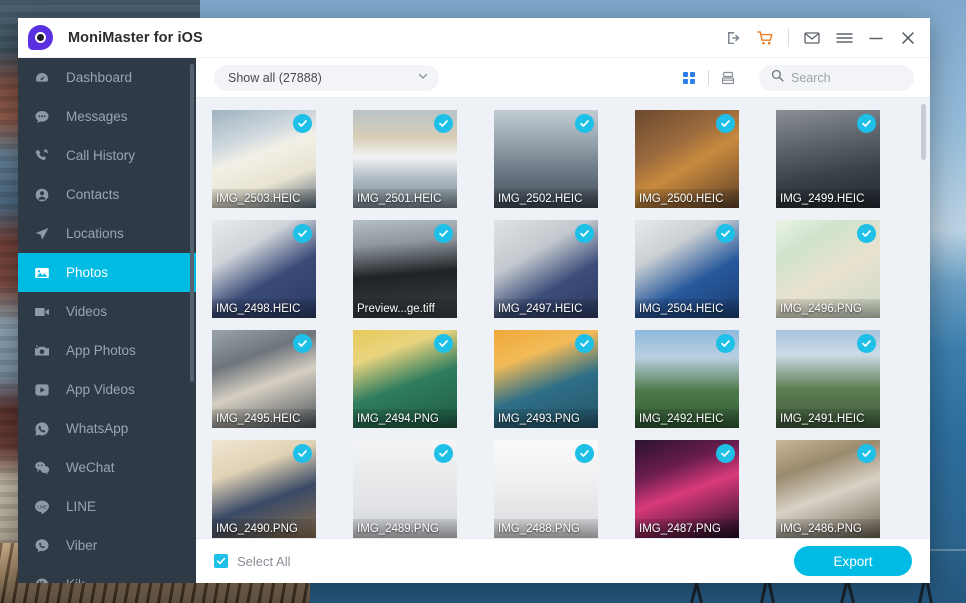 This screenshot has height=603, width=966. What do you see at coordinates (923, 132) in the screenshot?
I see `scrollbar-thumb` at bounding box center [923, 132].